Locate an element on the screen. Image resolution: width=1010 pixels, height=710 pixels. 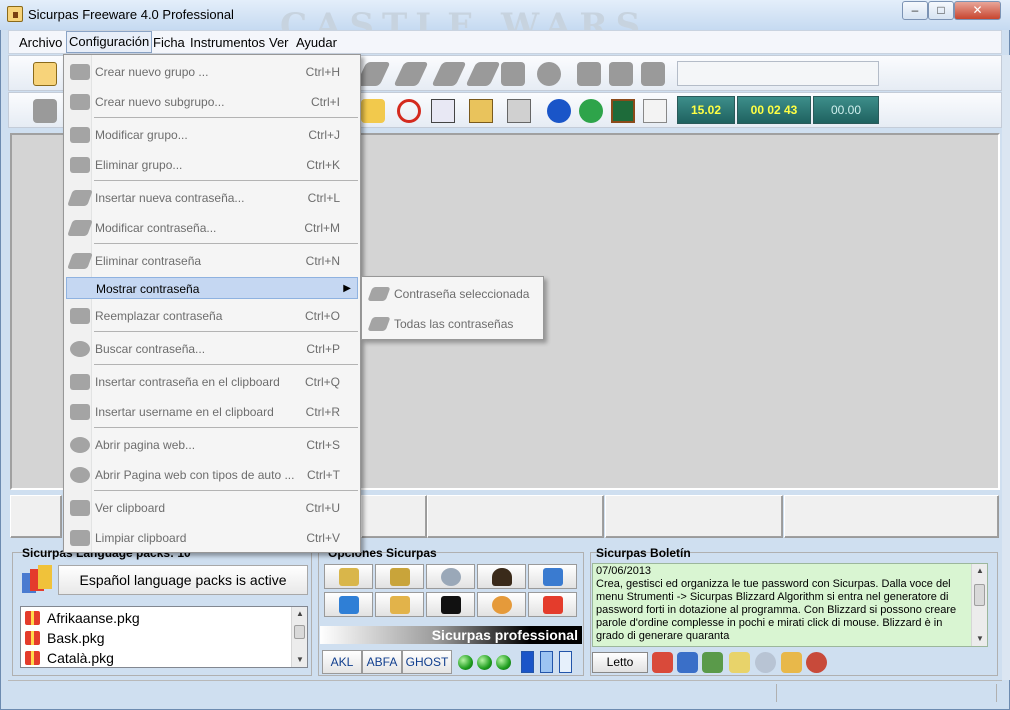
home-refresh-icon is located at coordinates (662, 662).